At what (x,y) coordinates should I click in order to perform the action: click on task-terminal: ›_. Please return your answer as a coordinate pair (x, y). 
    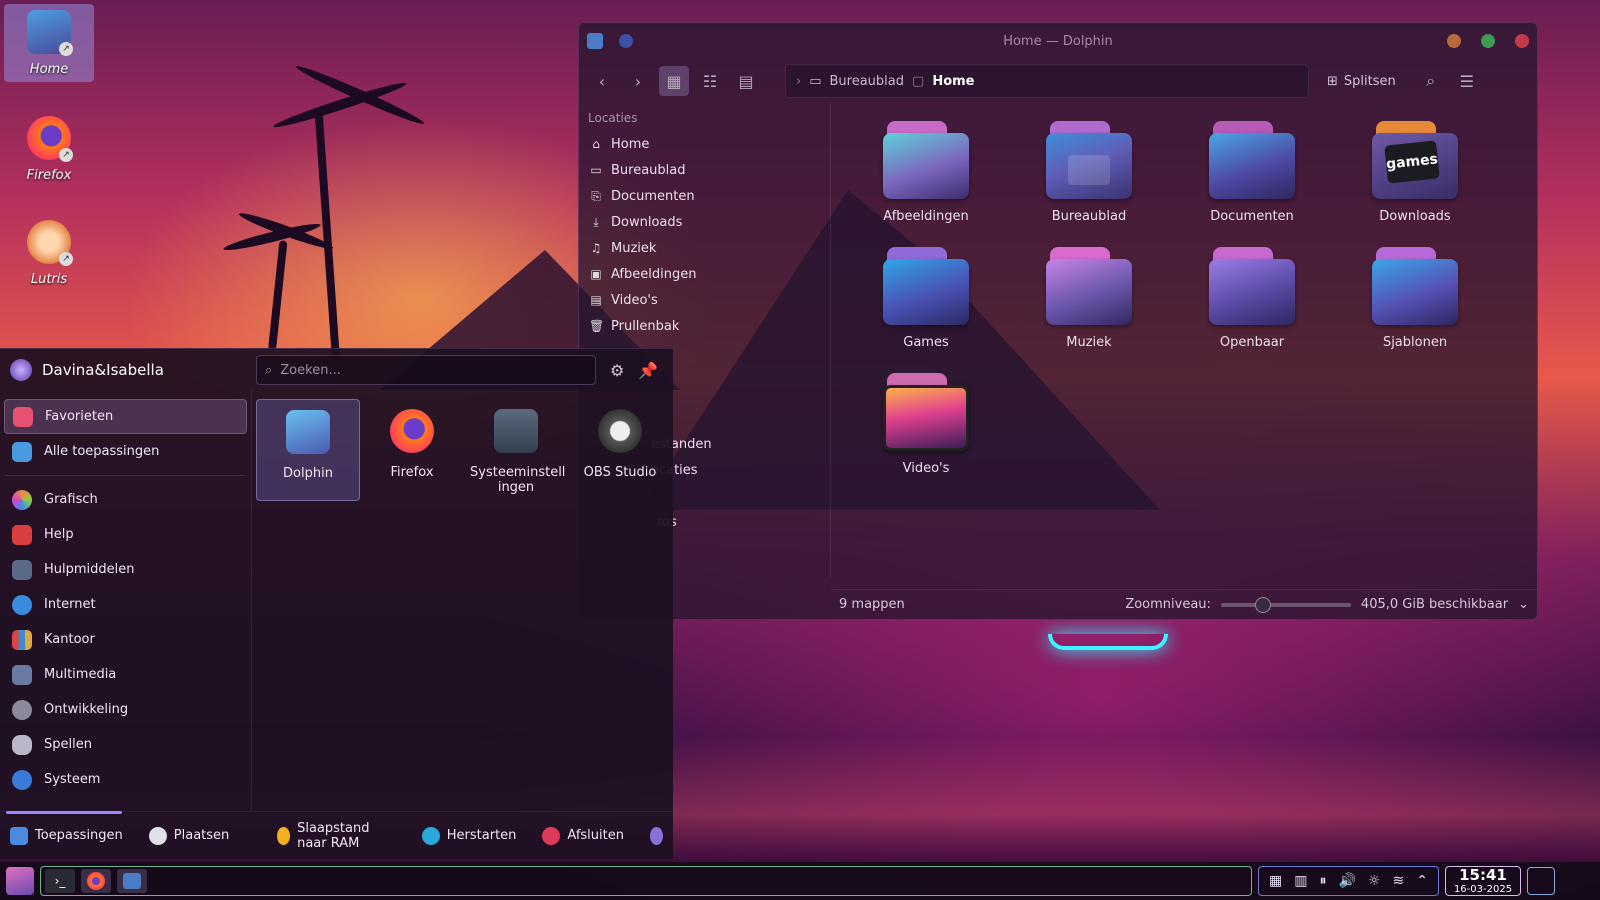
    Looking at the image, I should click on (60, 881).